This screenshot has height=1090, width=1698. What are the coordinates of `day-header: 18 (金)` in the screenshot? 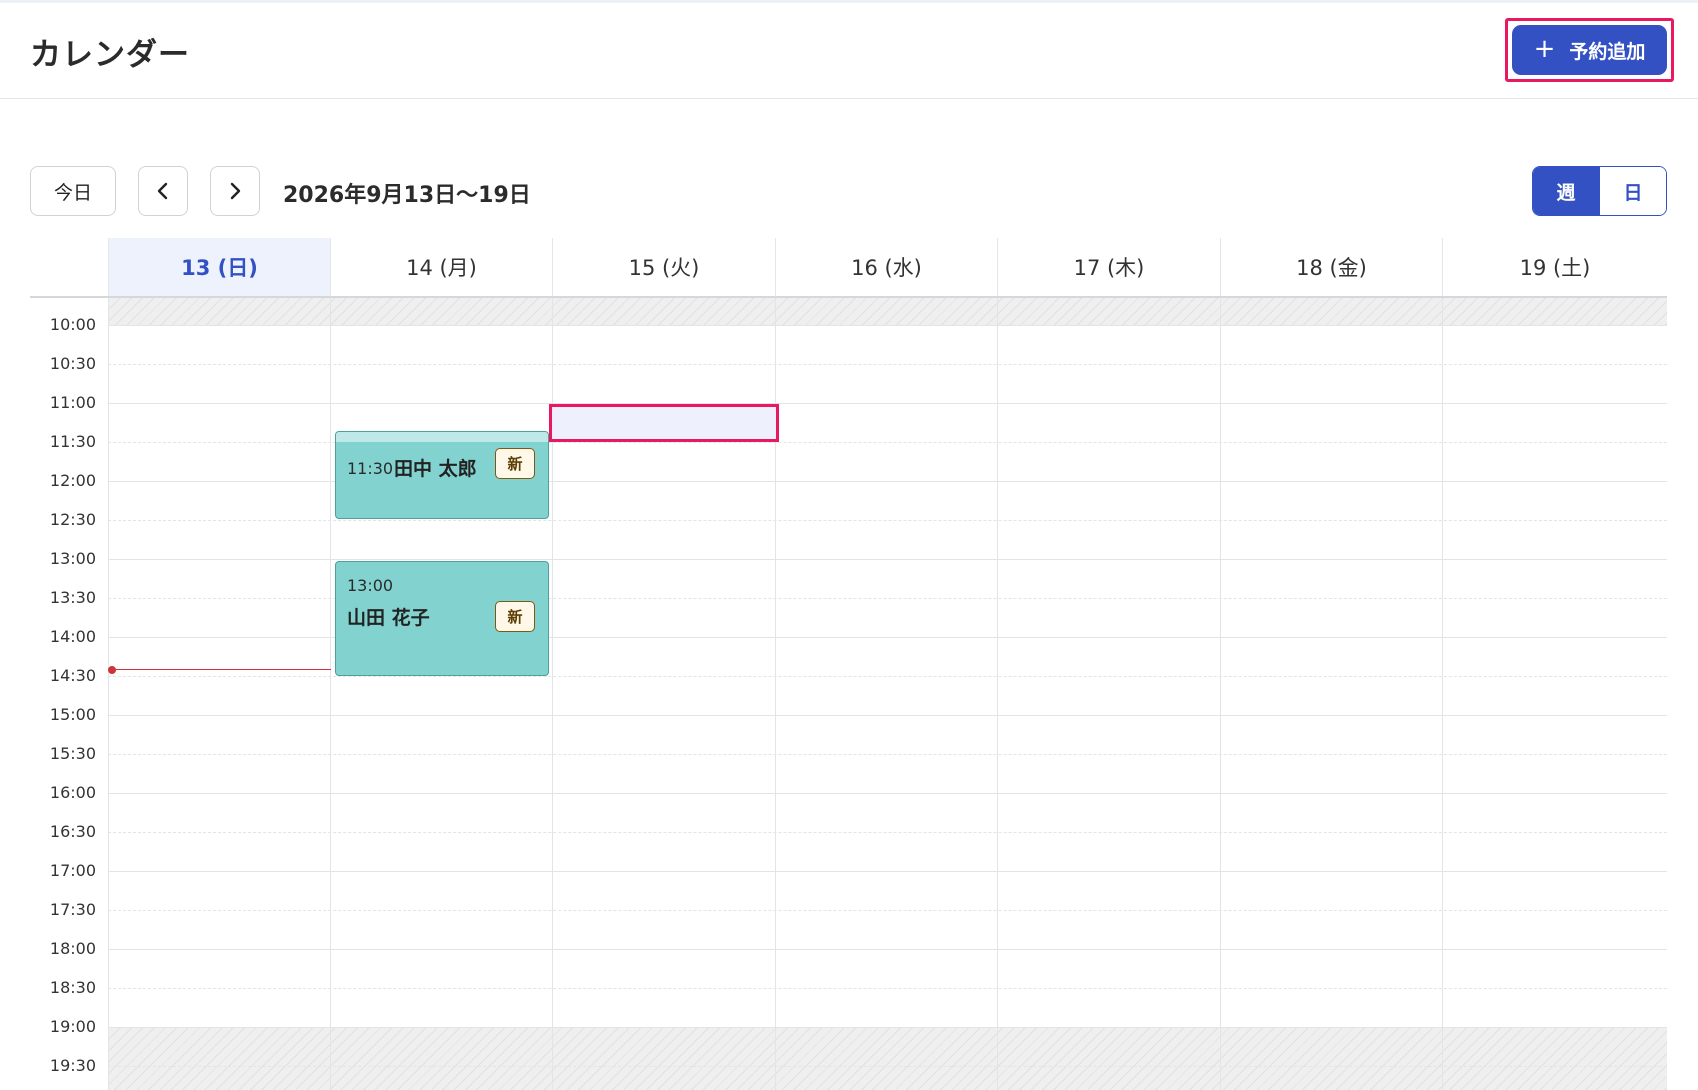 It's located at (1331, 267).